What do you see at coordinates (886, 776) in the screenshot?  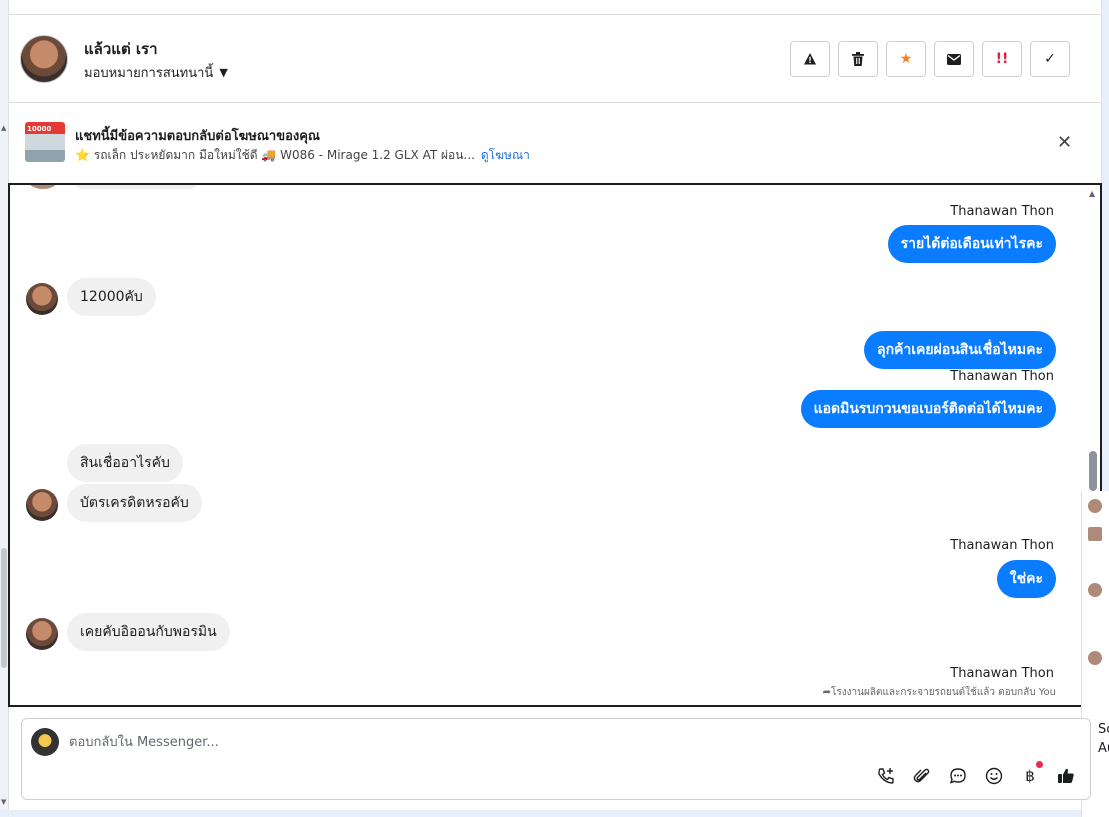 I see `call-add-icon` at bounding box center [886, 776].